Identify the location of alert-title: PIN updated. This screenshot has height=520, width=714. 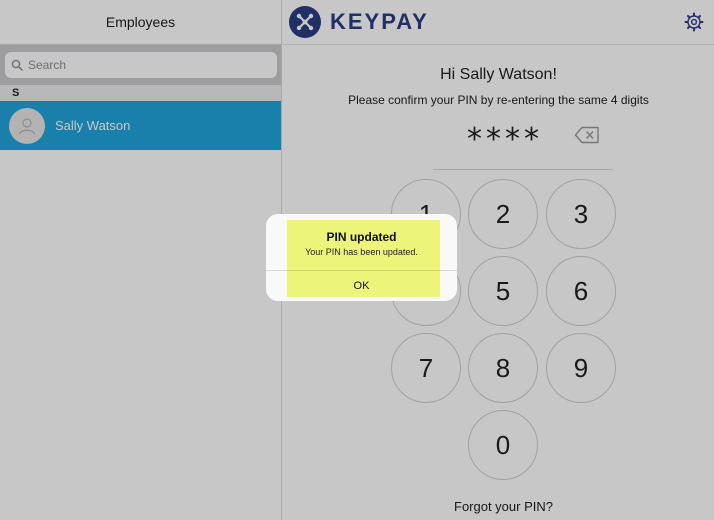
(361, 237).